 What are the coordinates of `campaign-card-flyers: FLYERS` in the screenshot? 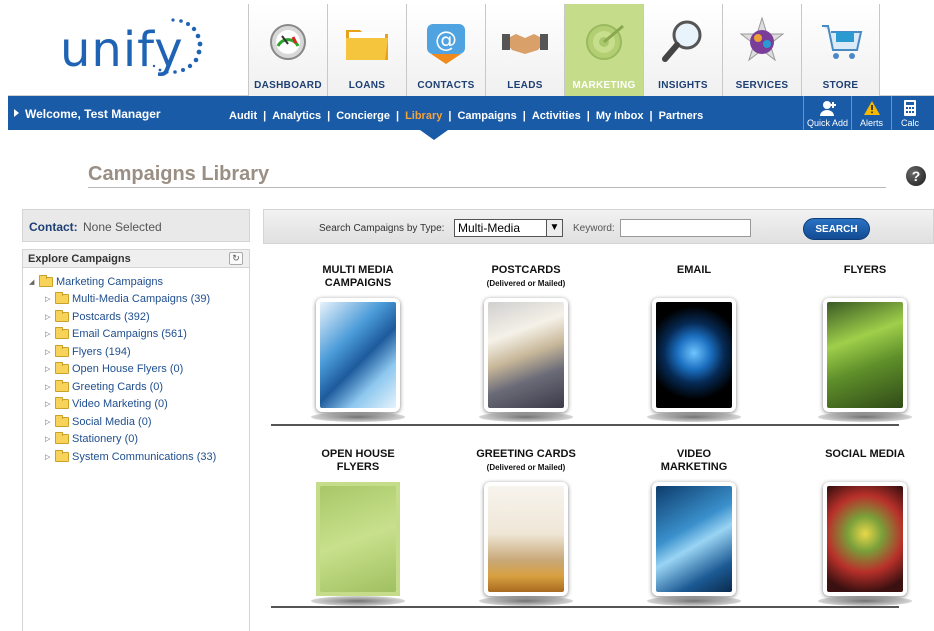 It's located at (862, 349).